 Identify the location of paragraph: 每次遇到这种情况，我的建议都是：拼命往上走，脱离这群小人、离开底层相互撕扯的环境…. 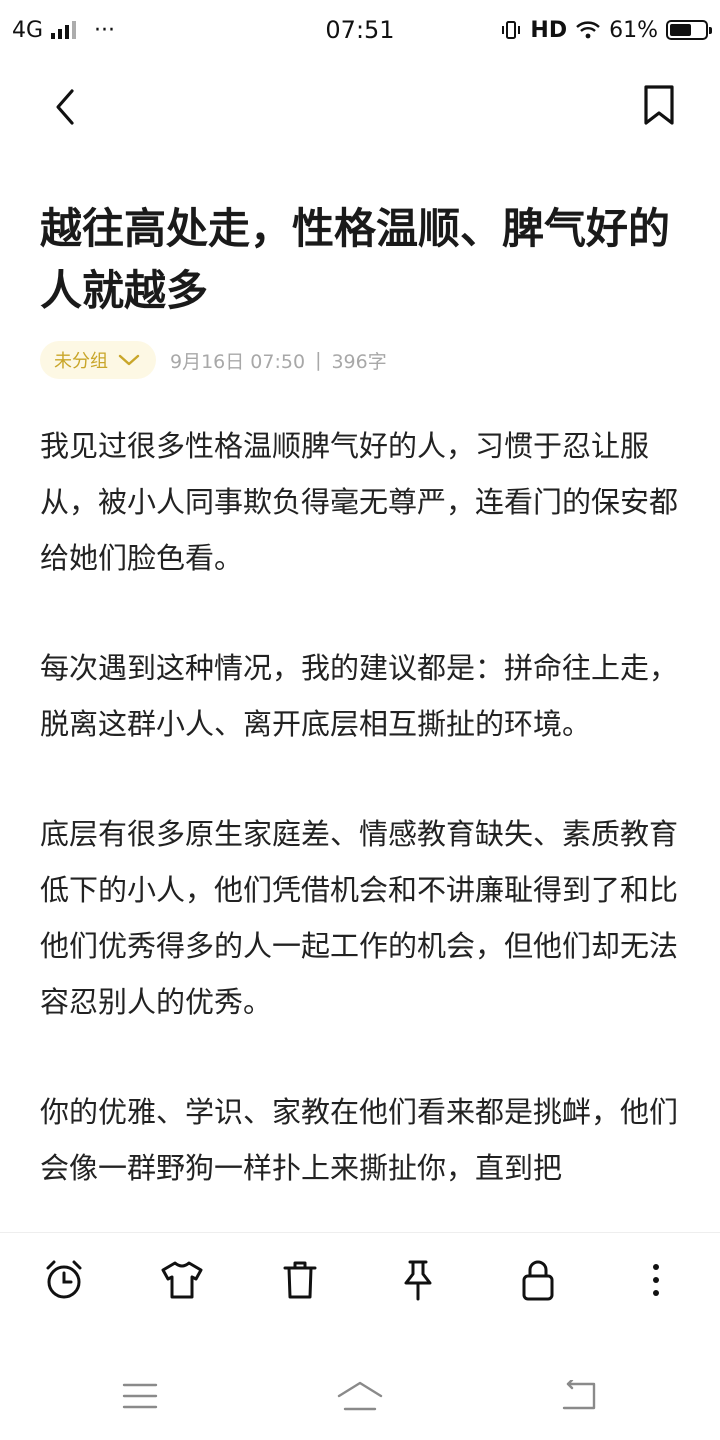
(359, 696).